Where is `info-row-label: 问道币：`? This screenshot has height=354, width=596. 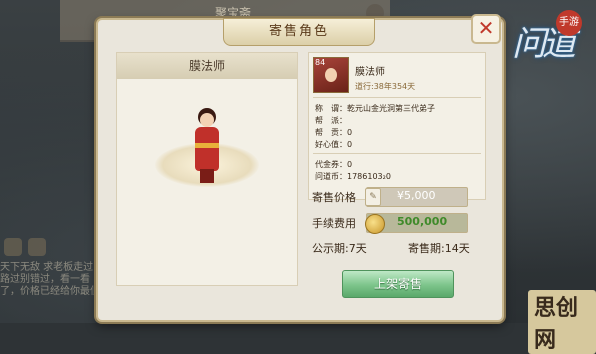
info-row-label: 问道币： is located at coordinates (331, 176).